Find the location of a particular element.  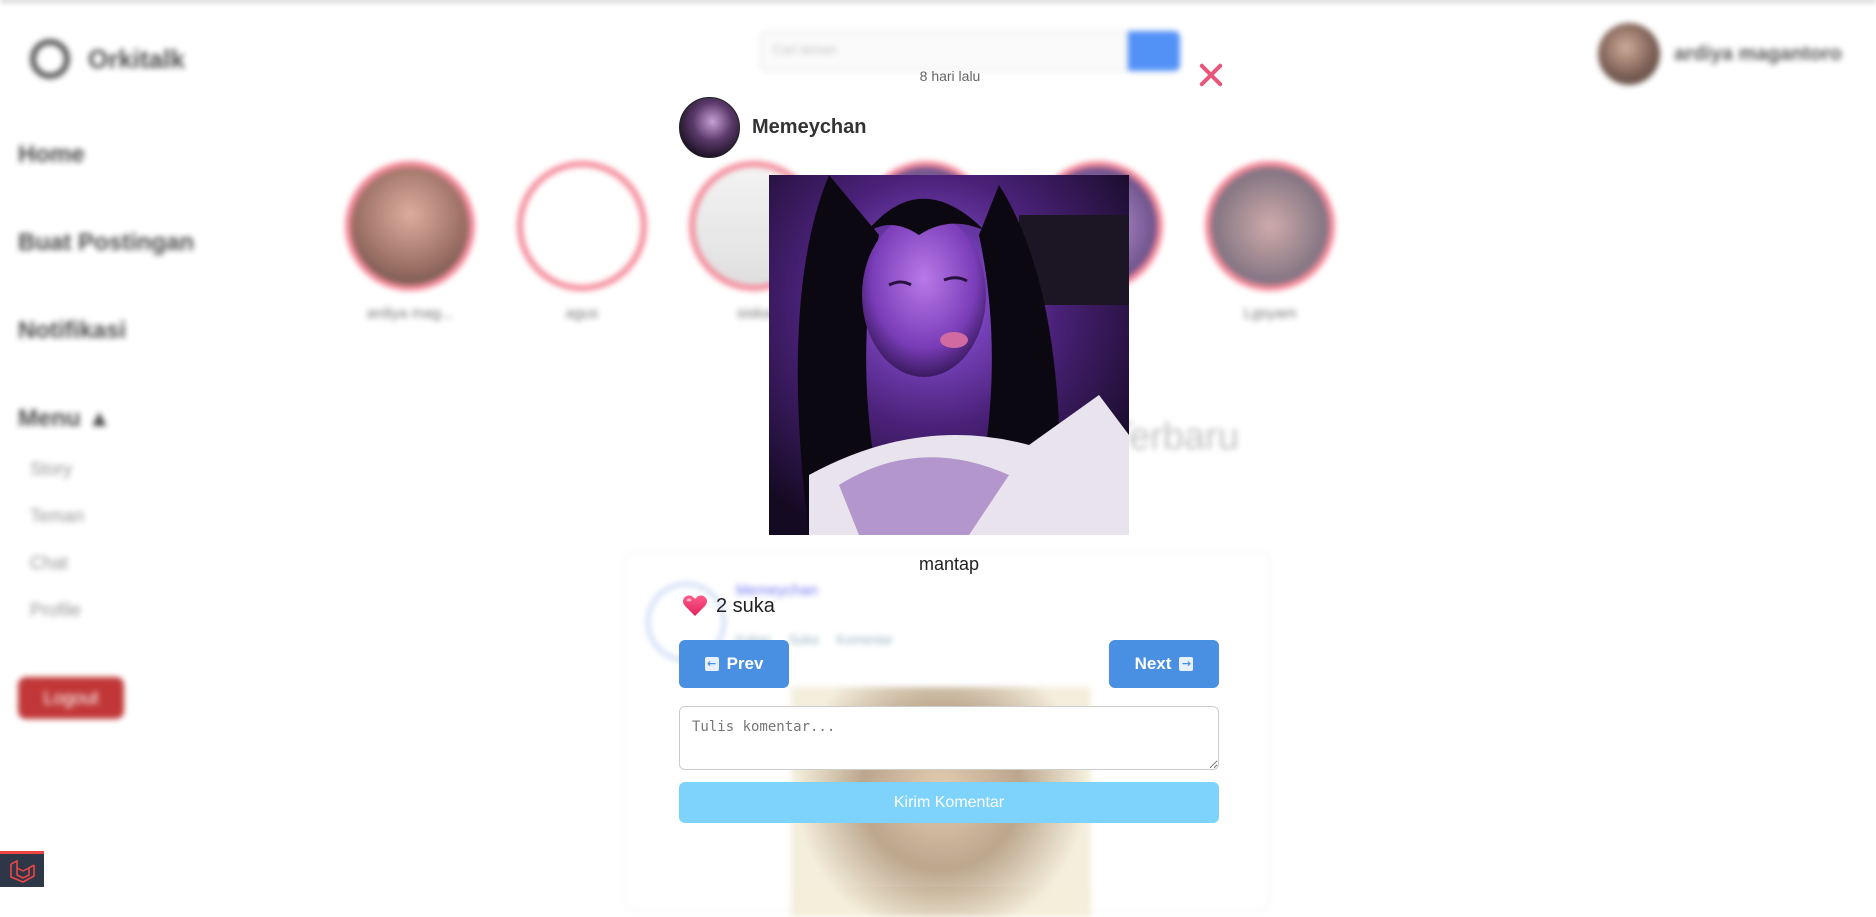

debugbar-toggle is located at coordinates (22, 869).